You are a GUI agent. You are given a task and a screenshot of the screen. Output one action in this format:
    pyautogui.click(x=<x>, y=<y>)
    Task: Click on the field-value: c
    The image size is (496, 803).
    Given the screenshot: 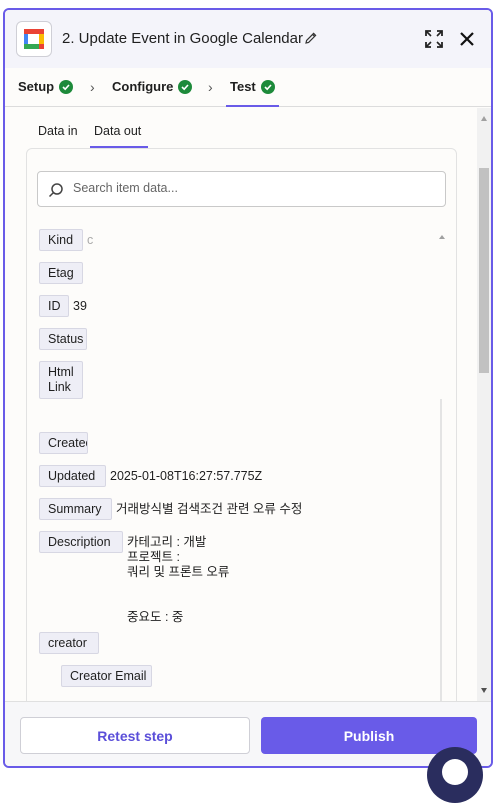 What is the action you would take?
    pyautogui.click(x=90, y=240)
    